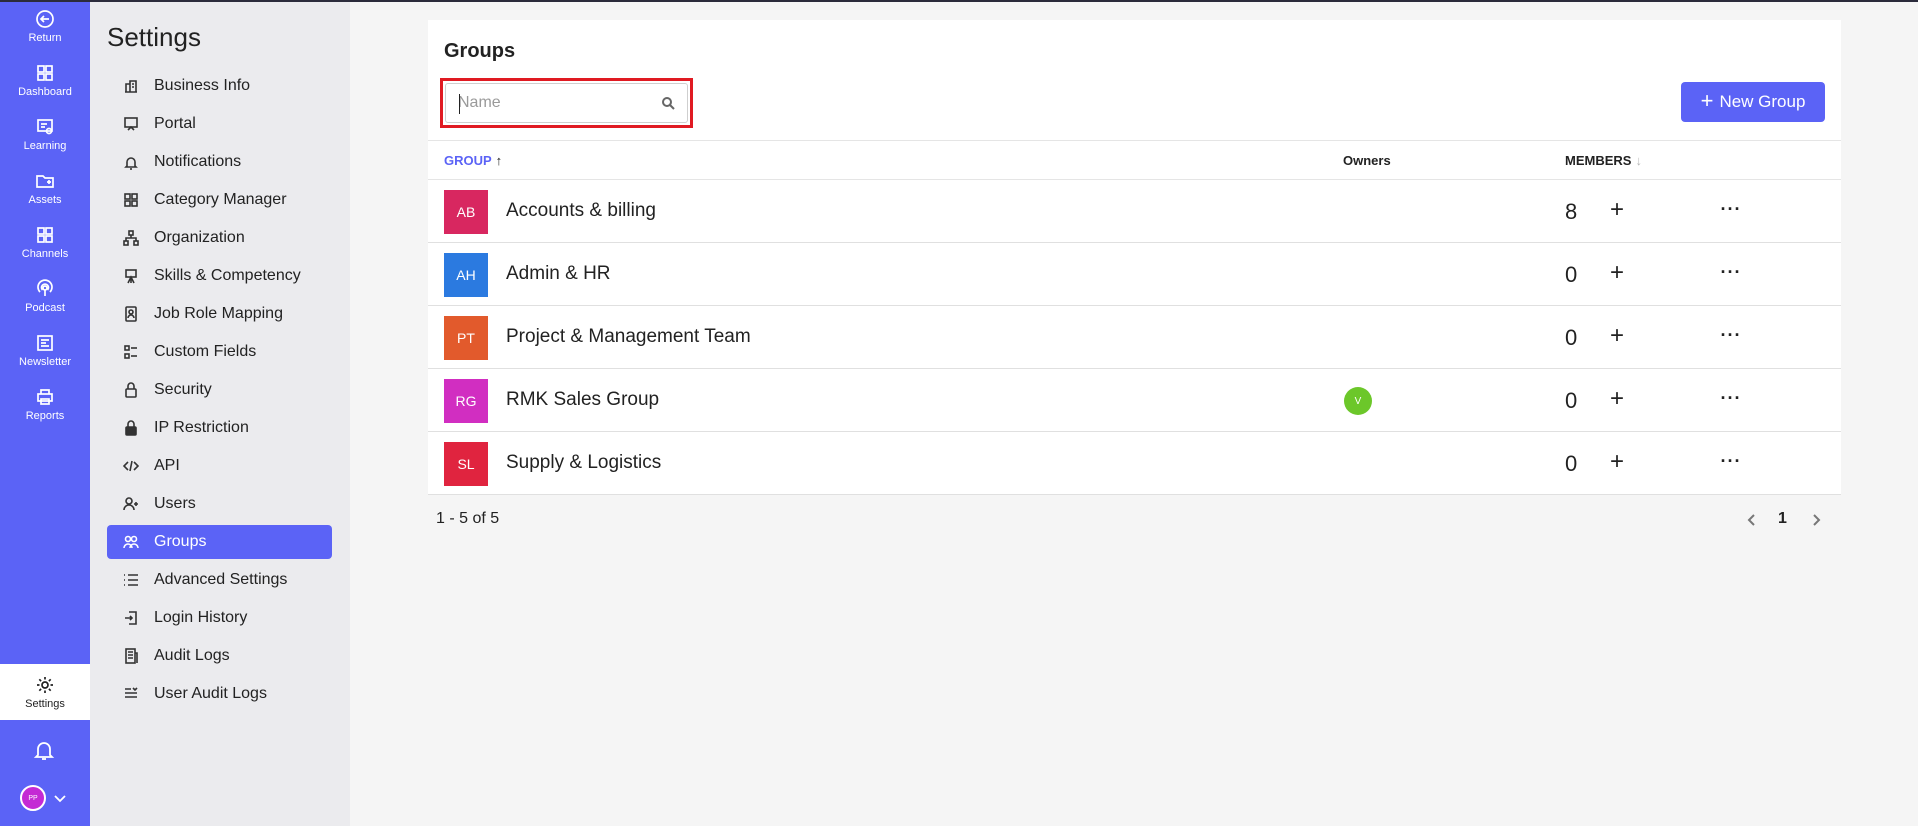 Image resolution: width=1918 pixels, height=826 pixels. What do you see at coordinates (583, 463) in the screenshot?
I see `group-name: Supply & Logistics` at bounding box center [583, 463].